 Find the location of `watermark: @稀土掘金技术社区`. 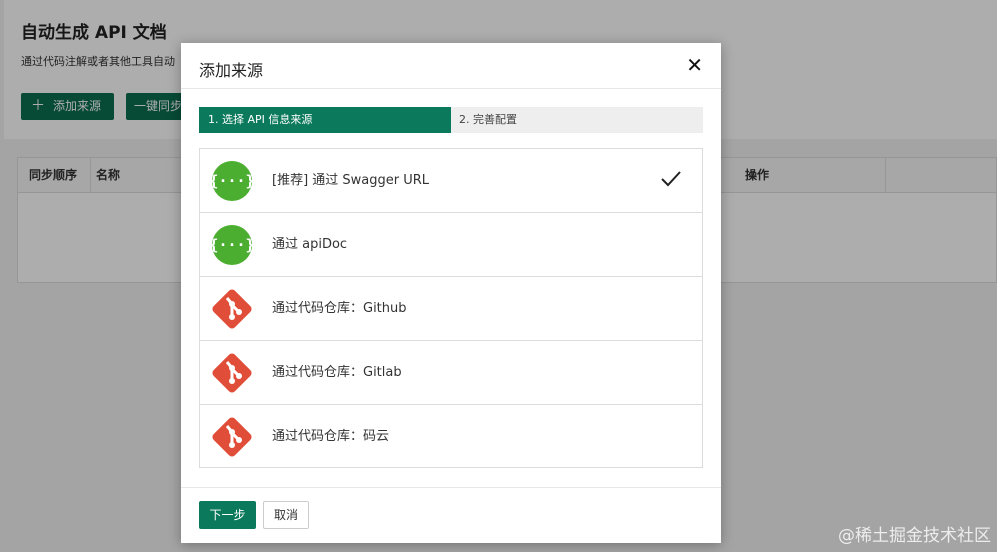

watermark: @稀土掘金技术社区 is located at coordinates (914, 536).